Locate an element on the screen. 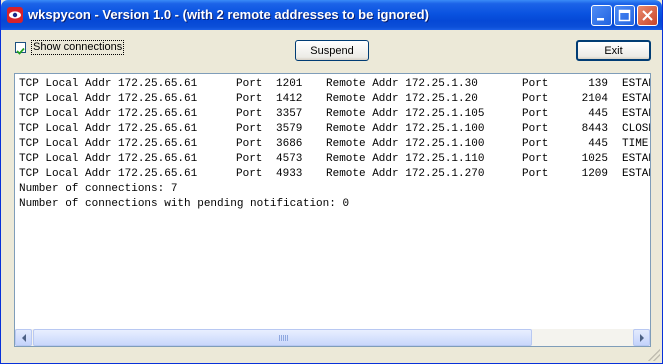 The height and width of the screenshot is (364, 663). arrow-left-icon is located at coordinates (24, 338).